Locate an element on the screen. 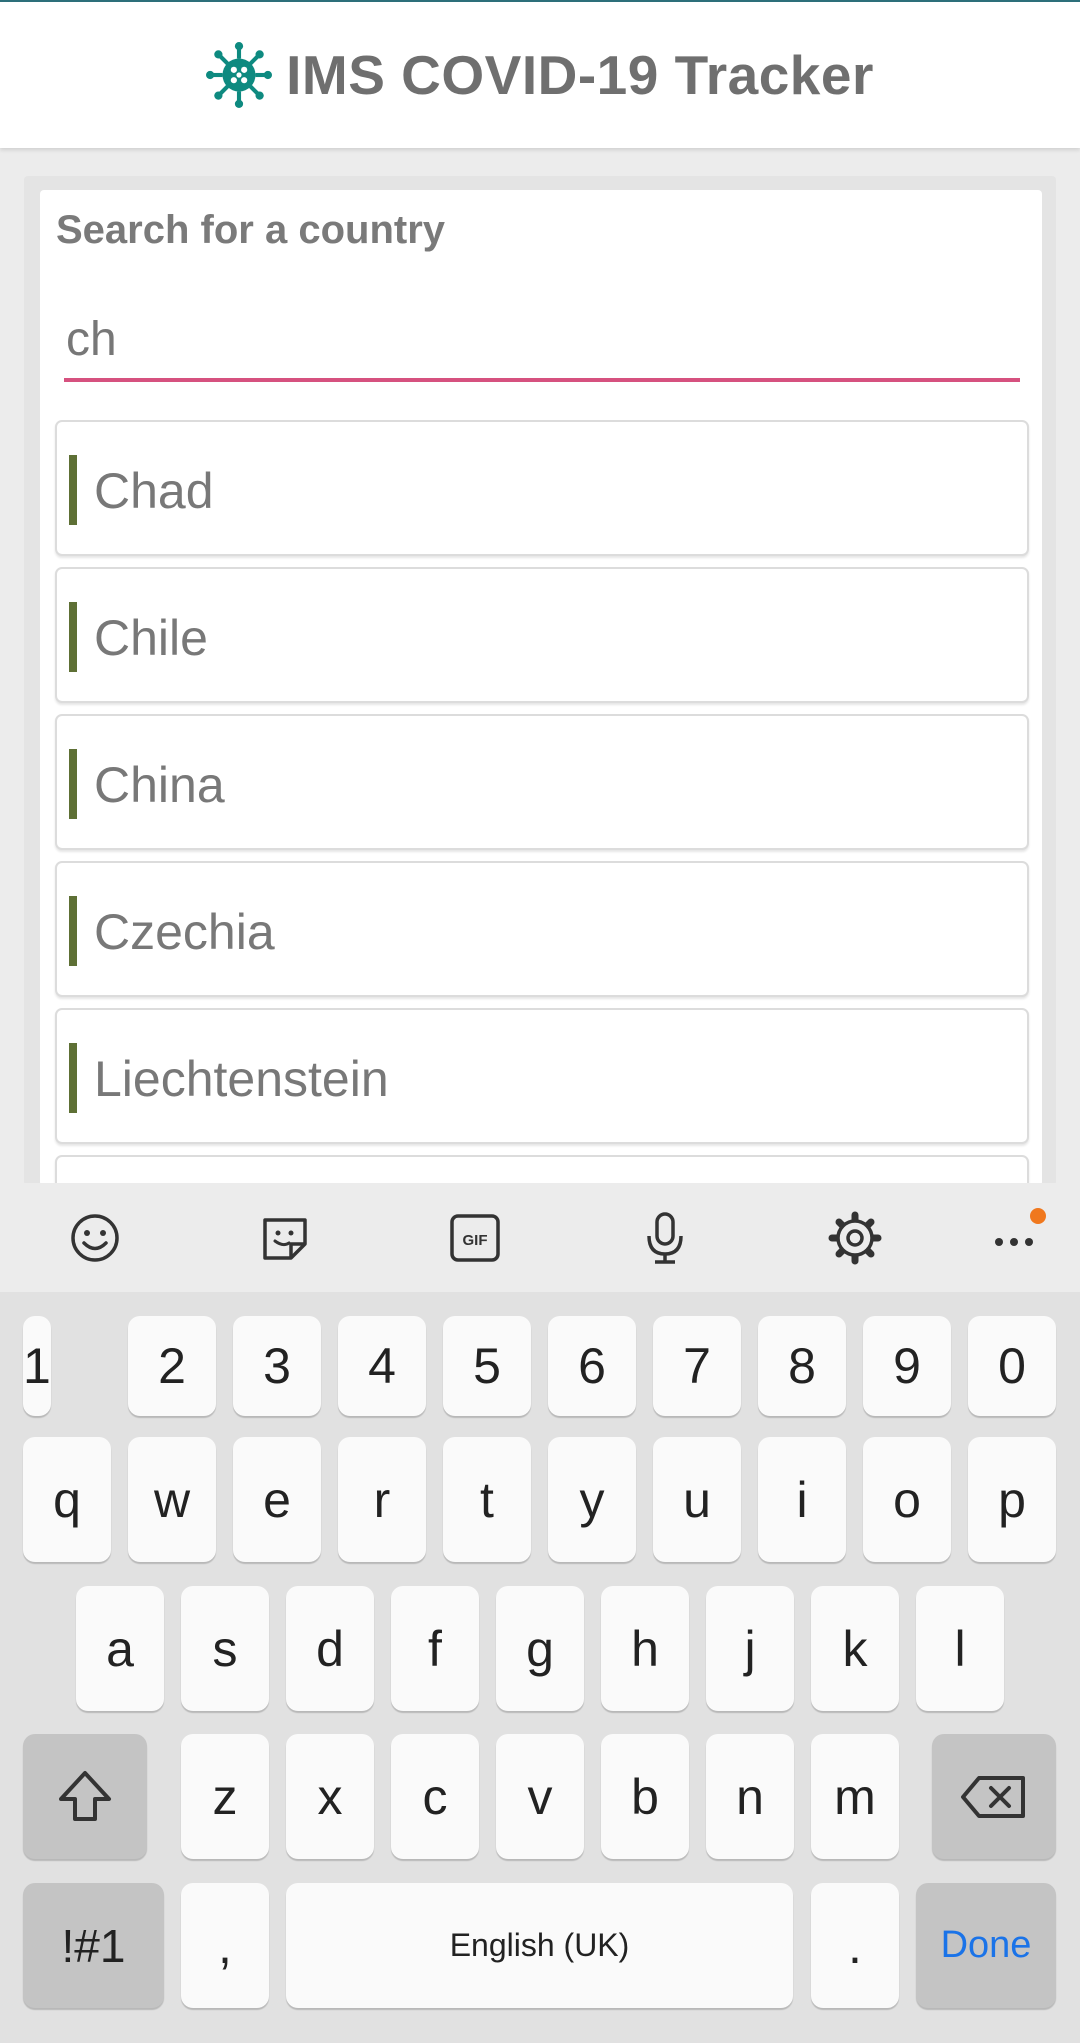 The height and width of the screenshot is (2043, 1080). search-label: Search for a country is located at coordinates (251, 230).